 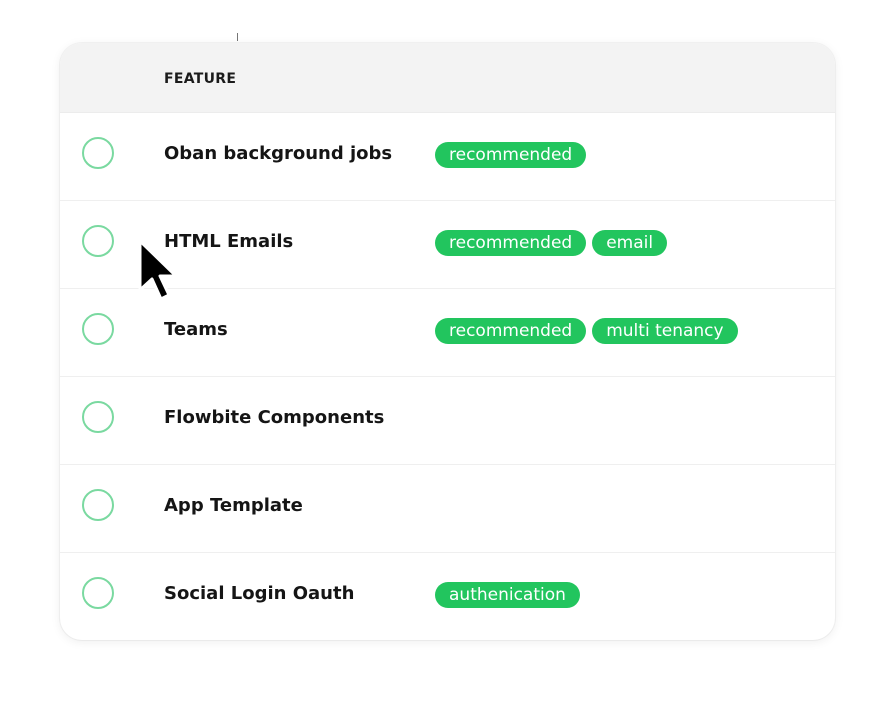 I want to click on table-row: HTML Emails recommended email, so click(x=447, y=245).